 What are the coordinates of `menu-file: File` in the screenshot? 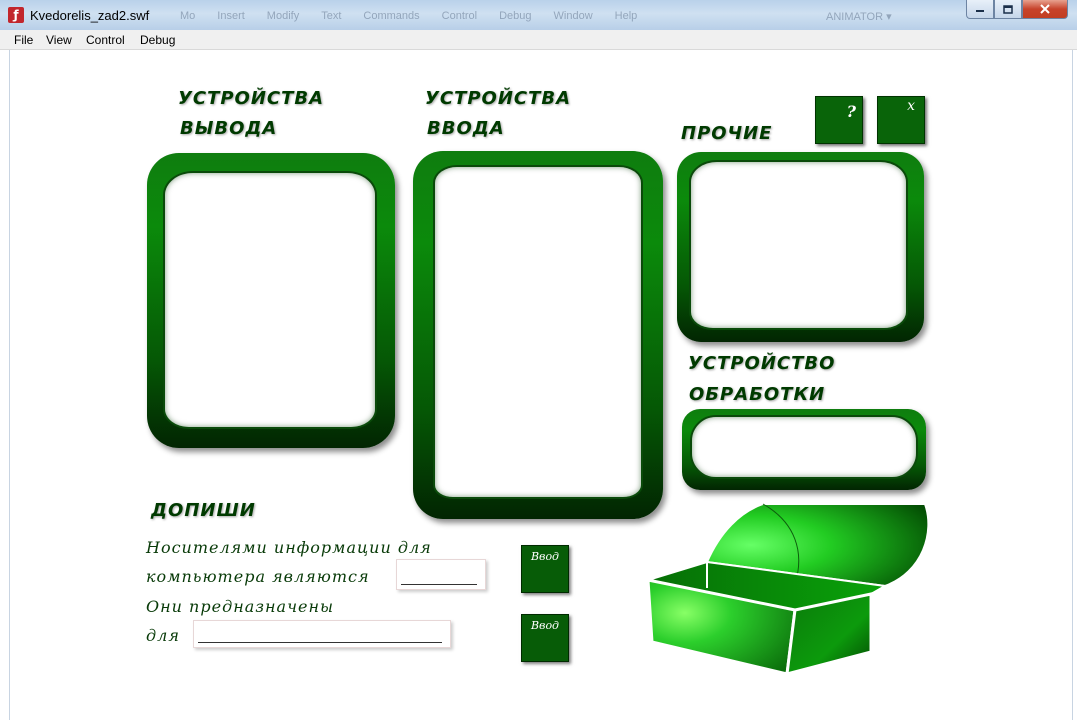 It's located at (23, 40).